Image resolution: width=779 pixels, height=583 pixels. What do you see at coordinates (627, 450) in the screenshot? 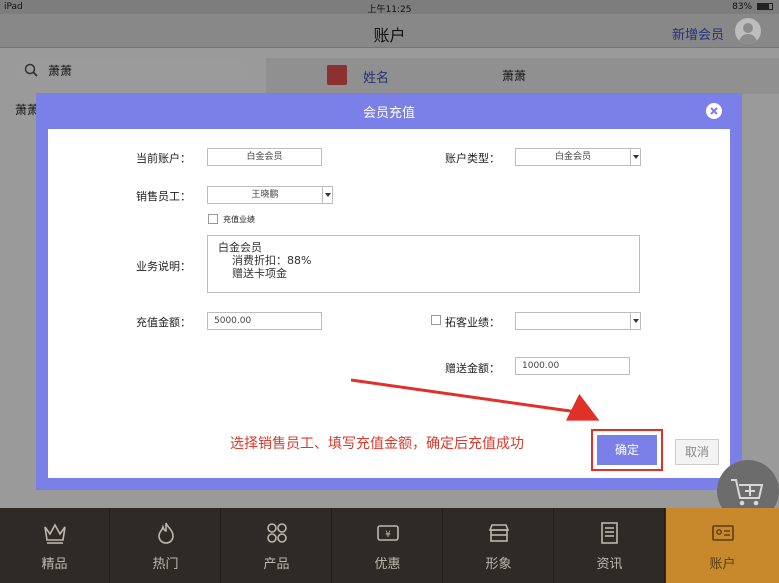
I see `confirm-button: 确定` at bounding box center [627, 450].